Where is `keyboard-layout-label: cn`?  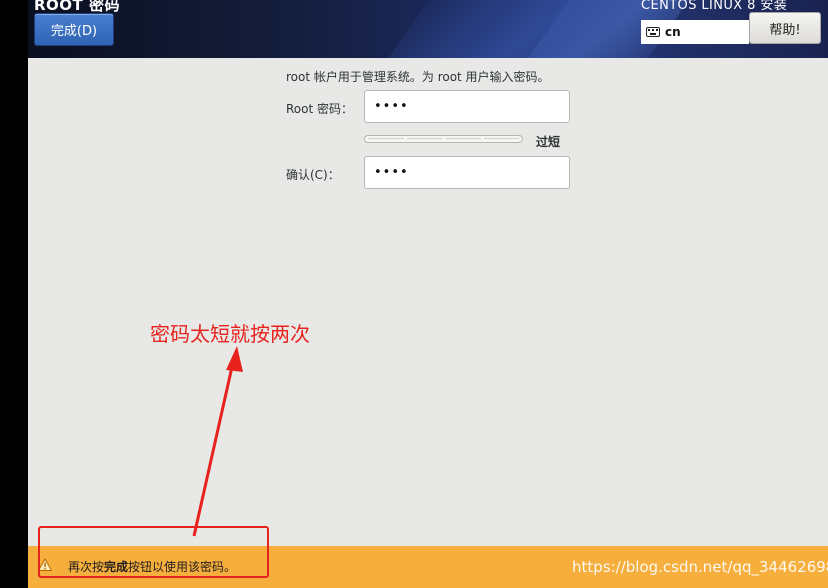
keyboard-layout-label: cn is located at coordinates (673, 32).